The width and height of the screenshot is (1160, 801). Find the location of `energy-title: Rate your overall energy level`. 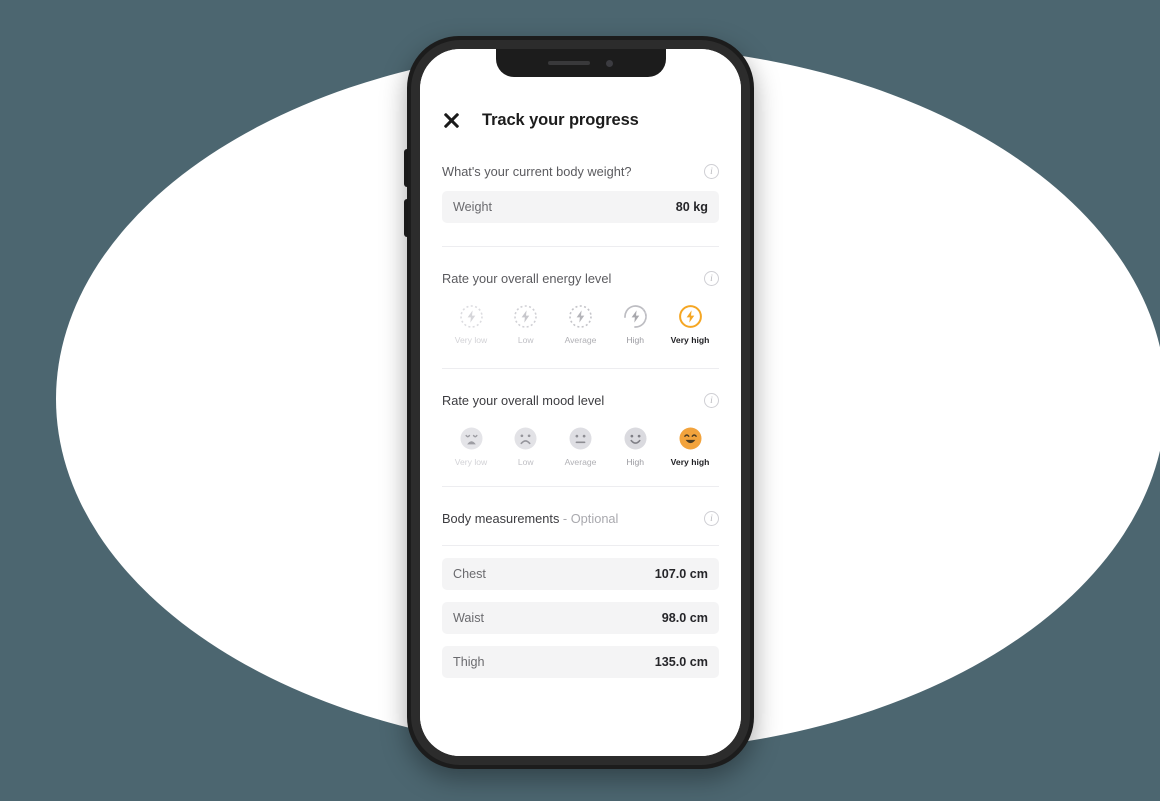

energy-title: Rate your overall energy level is located at coordinates (527, 278).